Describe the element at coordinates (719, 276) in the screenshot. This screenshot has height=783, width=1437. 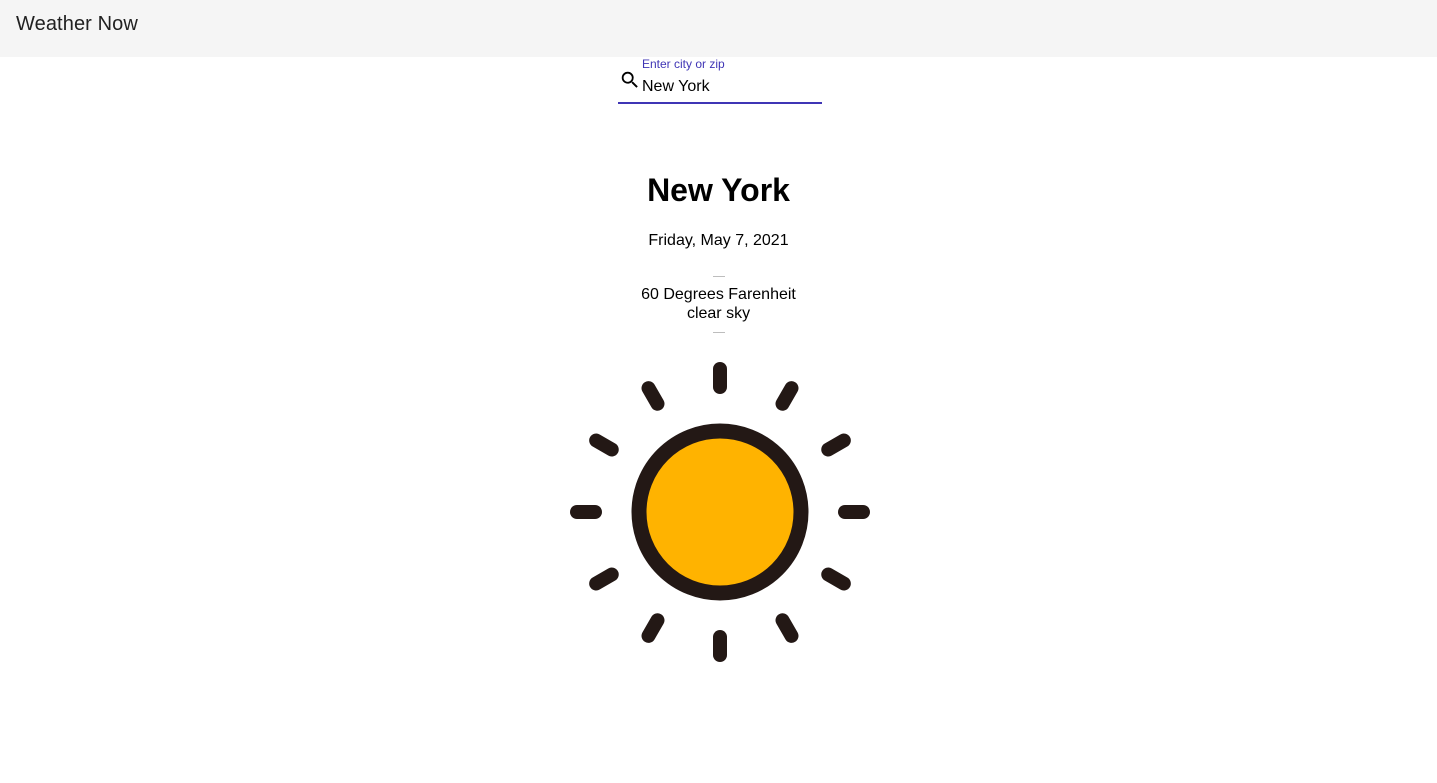
I see `divider-top` at that location.